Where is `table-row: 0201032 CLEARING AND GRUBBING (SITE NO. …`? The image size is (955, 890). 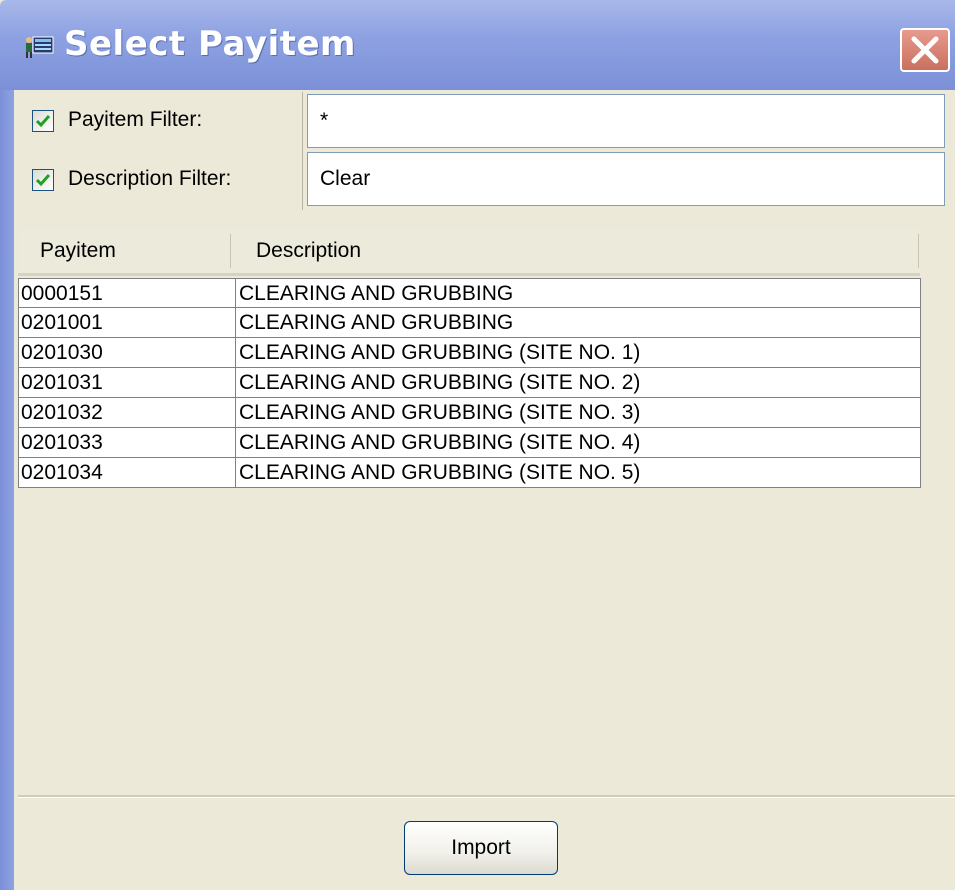
table-row: 0201032 CLEARING AND GRUBBING (SITE NO. … is located at coordinates (470, 413).